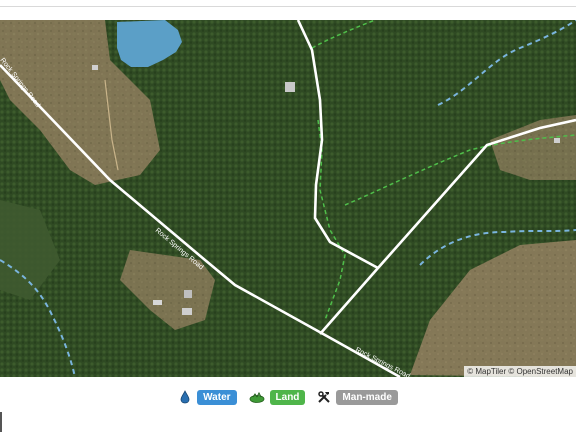 The width and height of the screenshot is (576, 432). What do you see at coordinates (288, 10) in the screenshot?
I see `top-border` at bounding box center [288, 10].